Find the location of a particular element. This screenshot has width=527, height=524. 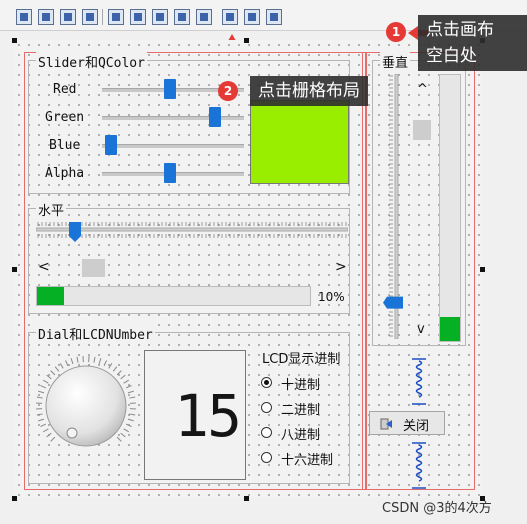

progress-percent-label: 10% is located at coordinates (331, 297).